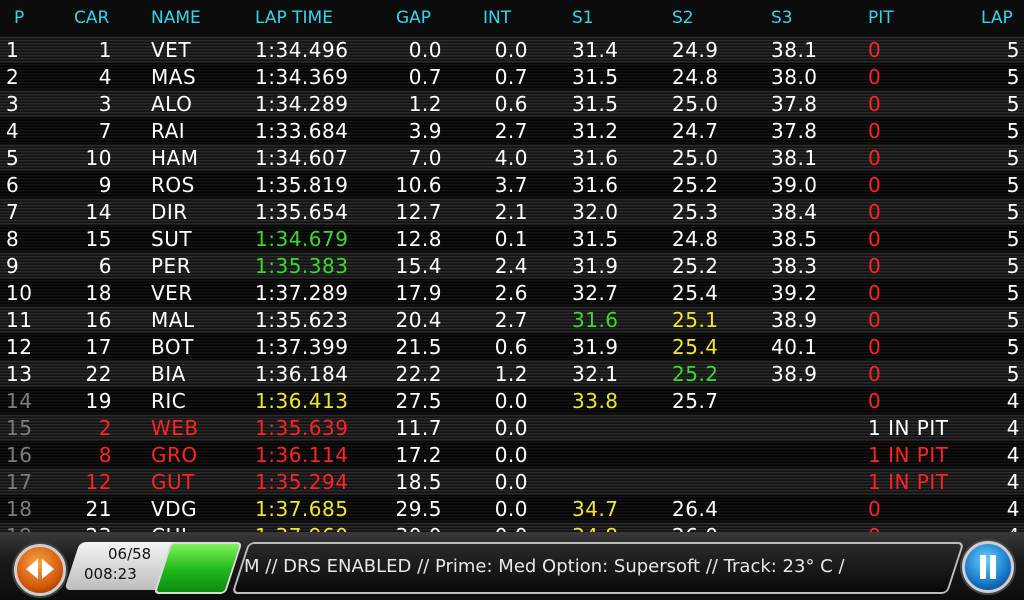 The height and width of the screenshot is (600, 1024). I want to click on cell-s3: 38.0, so click(794, 77).